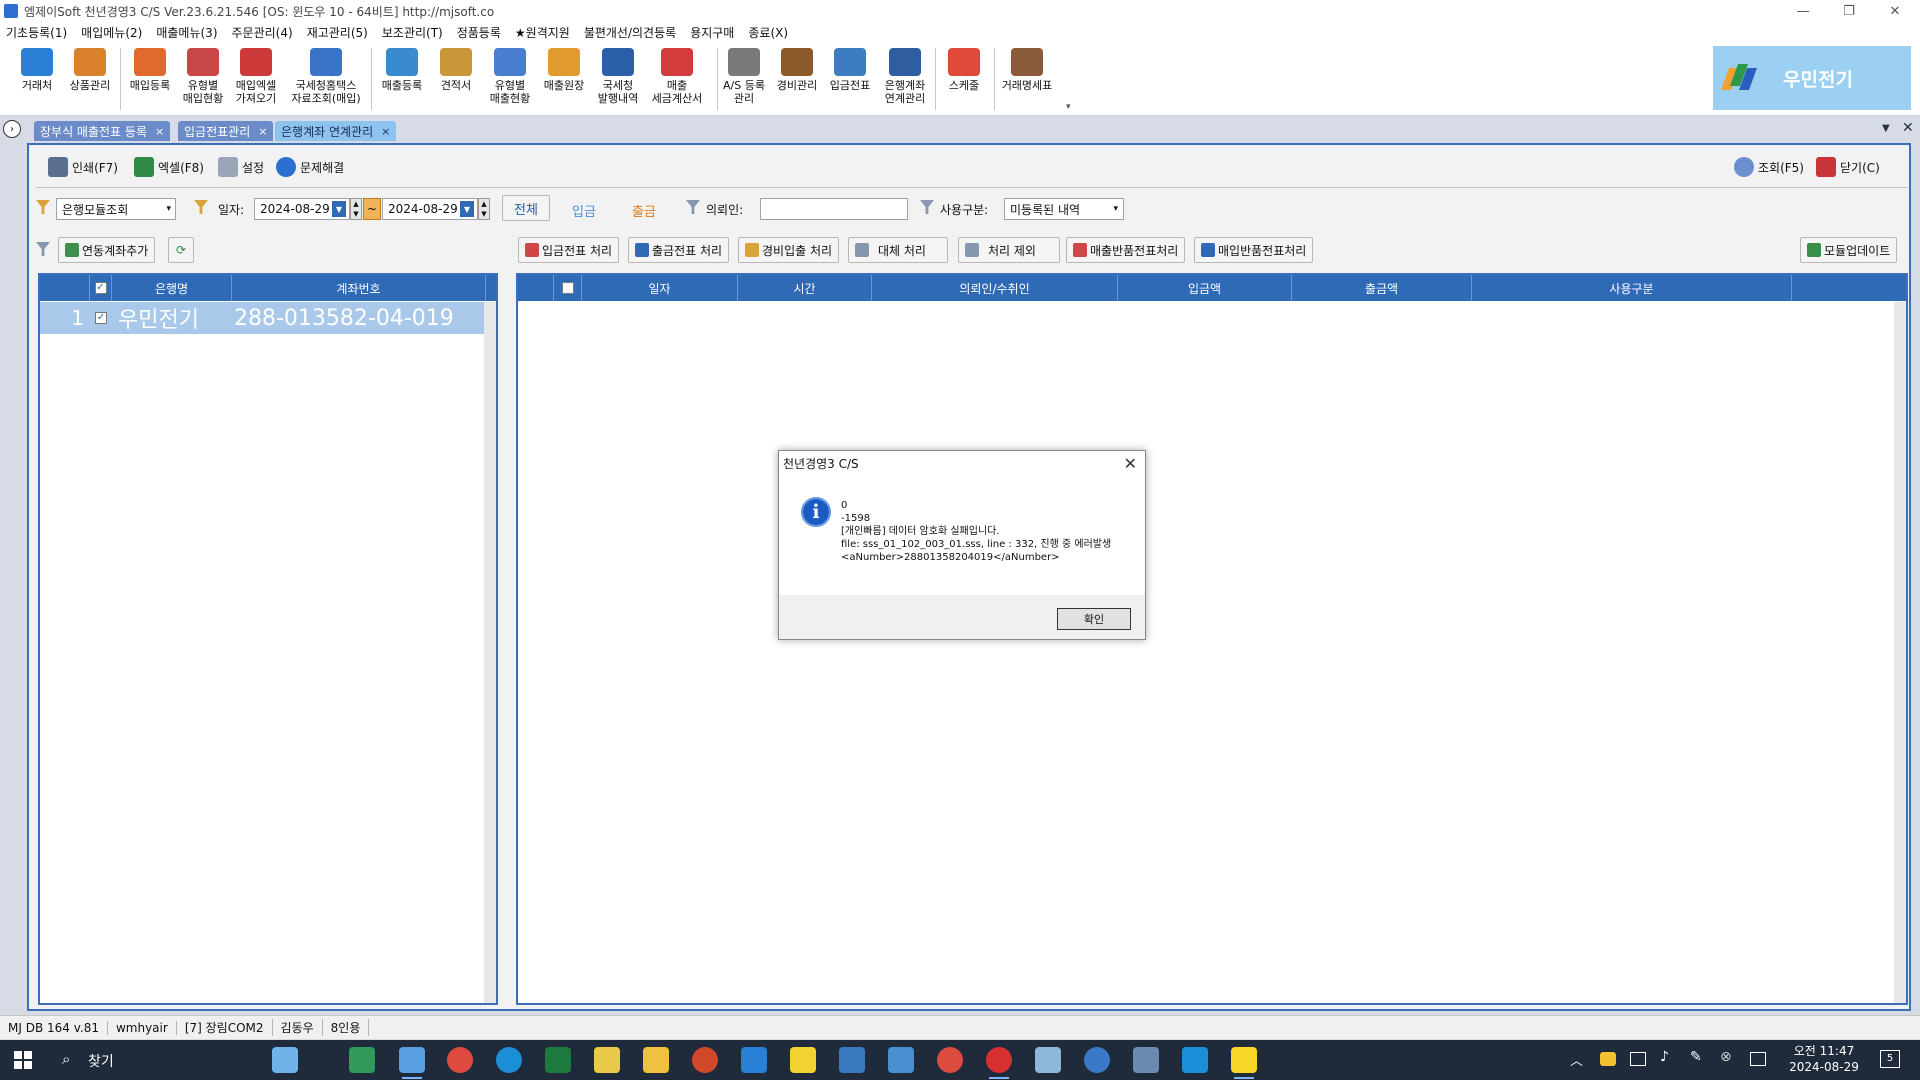 This screenshot has height=1080, width=1920. Describe the element at coordinates (656, 1060) in the screenshot. I see `folder-icon` at that location.